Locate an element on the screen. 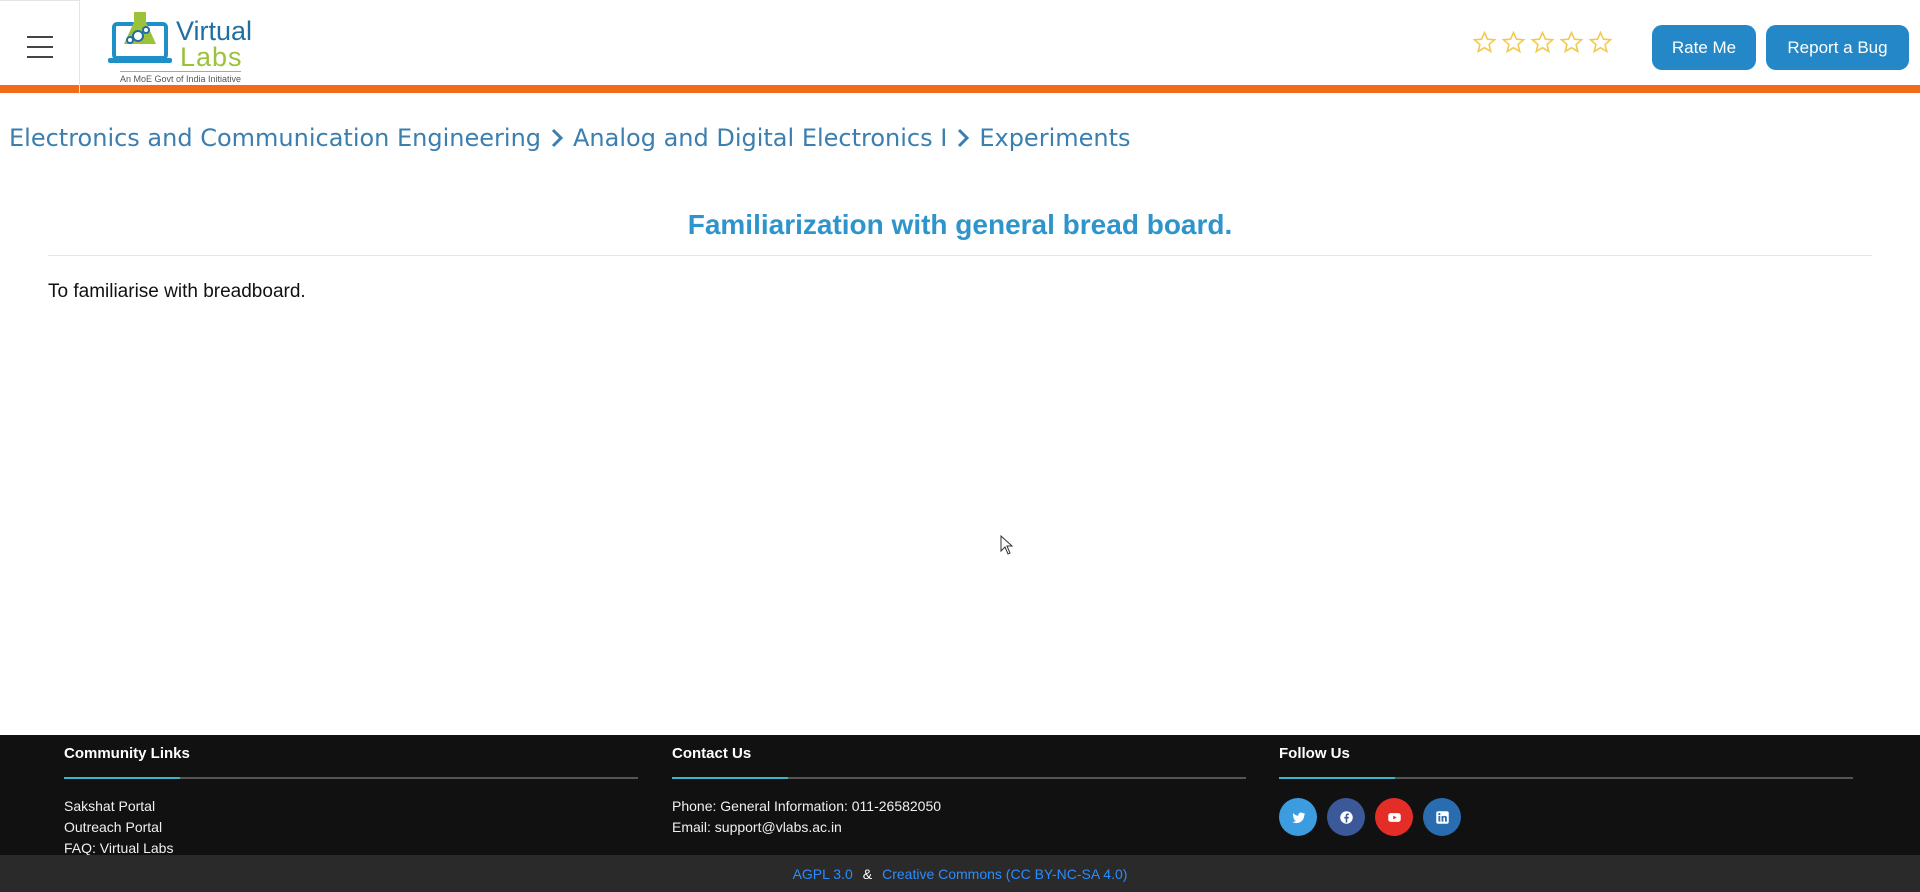 The height and width of the screenshot is (892, 1920). logo-word-labs: Labs is located at coordinates (211, 57).